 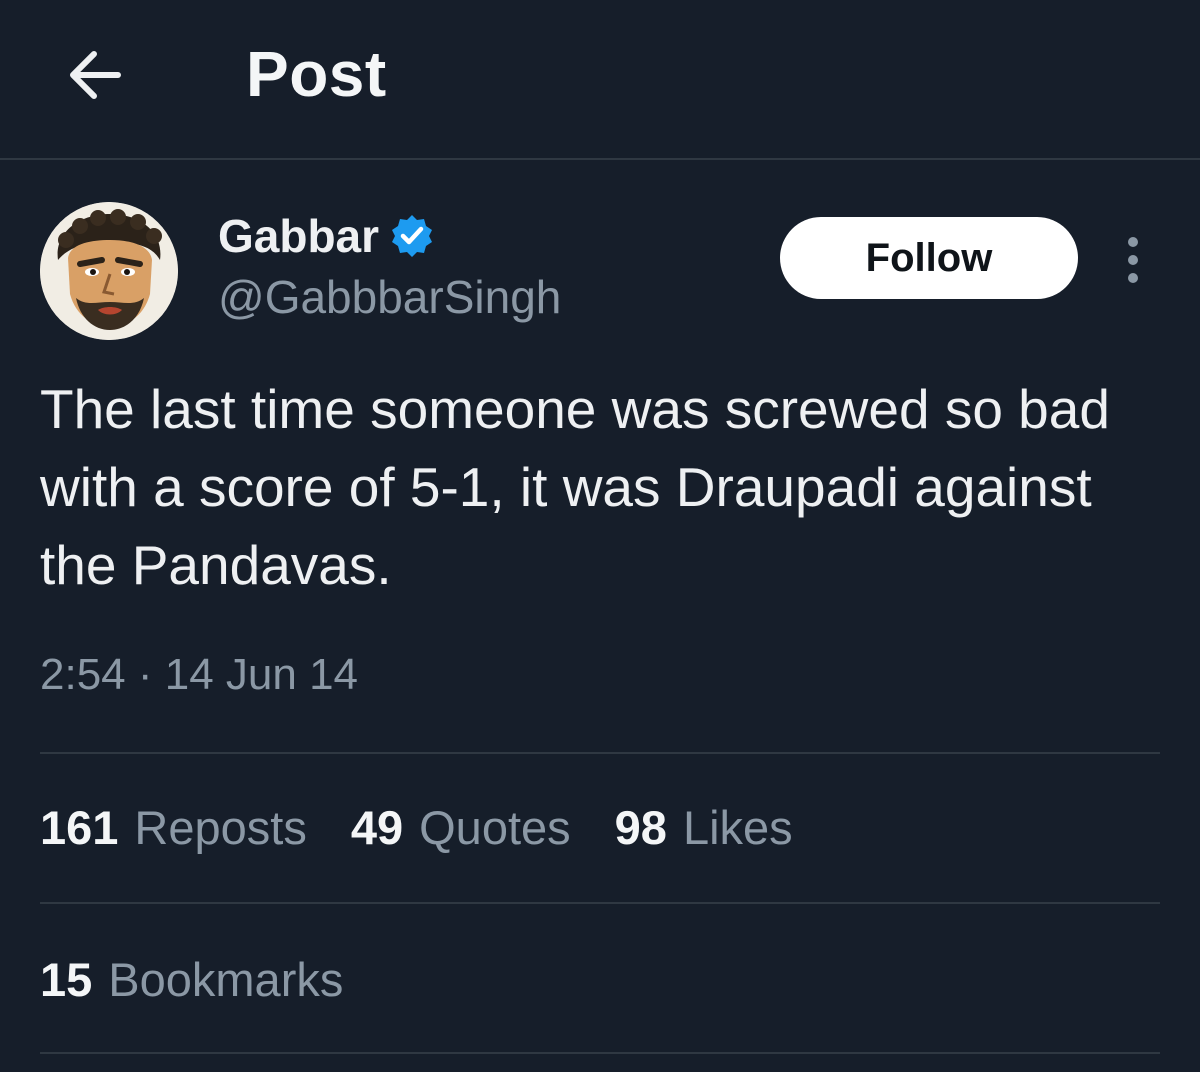 I want to click on bookmarks-label: Bookmarks, so click(x=226, y=979).